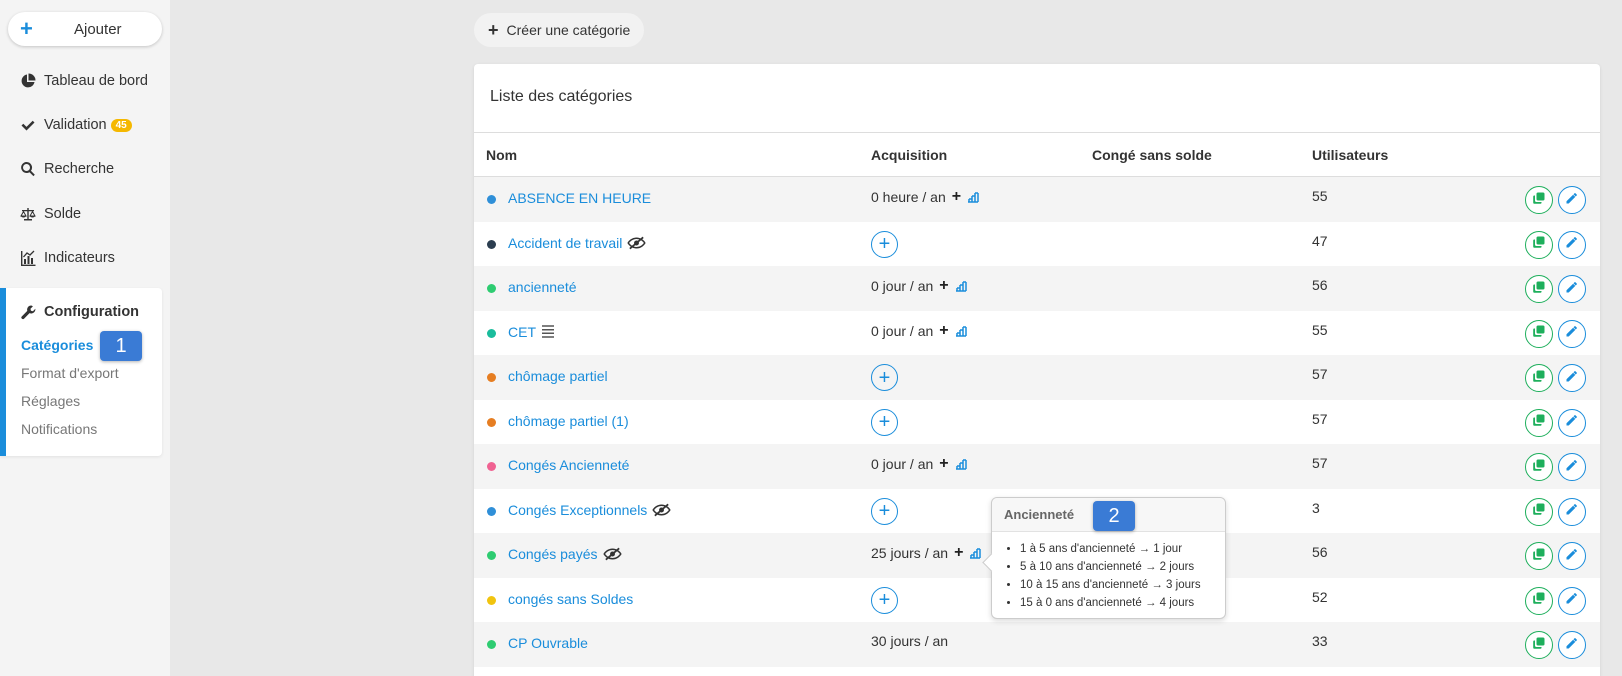 The height and width of the screenshot is (676, 1622). I want to click on add-button: + Ajouter, so click(85, 29).